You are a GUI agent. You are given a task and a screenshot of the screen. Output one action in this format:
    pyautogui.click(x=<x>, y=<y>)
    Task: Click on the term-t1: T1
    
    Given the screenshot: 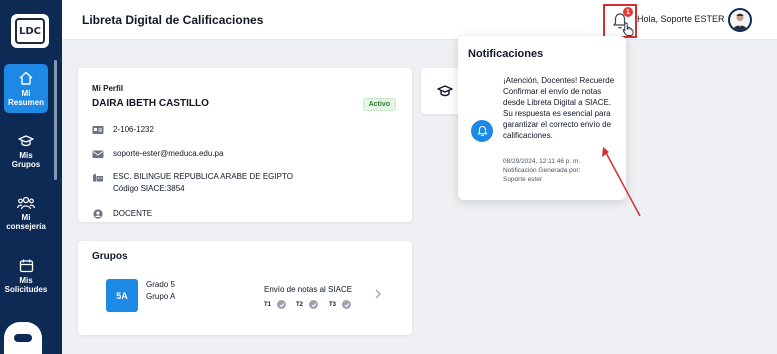 What is the action you would take?
    pyautogui.click(x=275, y=304)
    